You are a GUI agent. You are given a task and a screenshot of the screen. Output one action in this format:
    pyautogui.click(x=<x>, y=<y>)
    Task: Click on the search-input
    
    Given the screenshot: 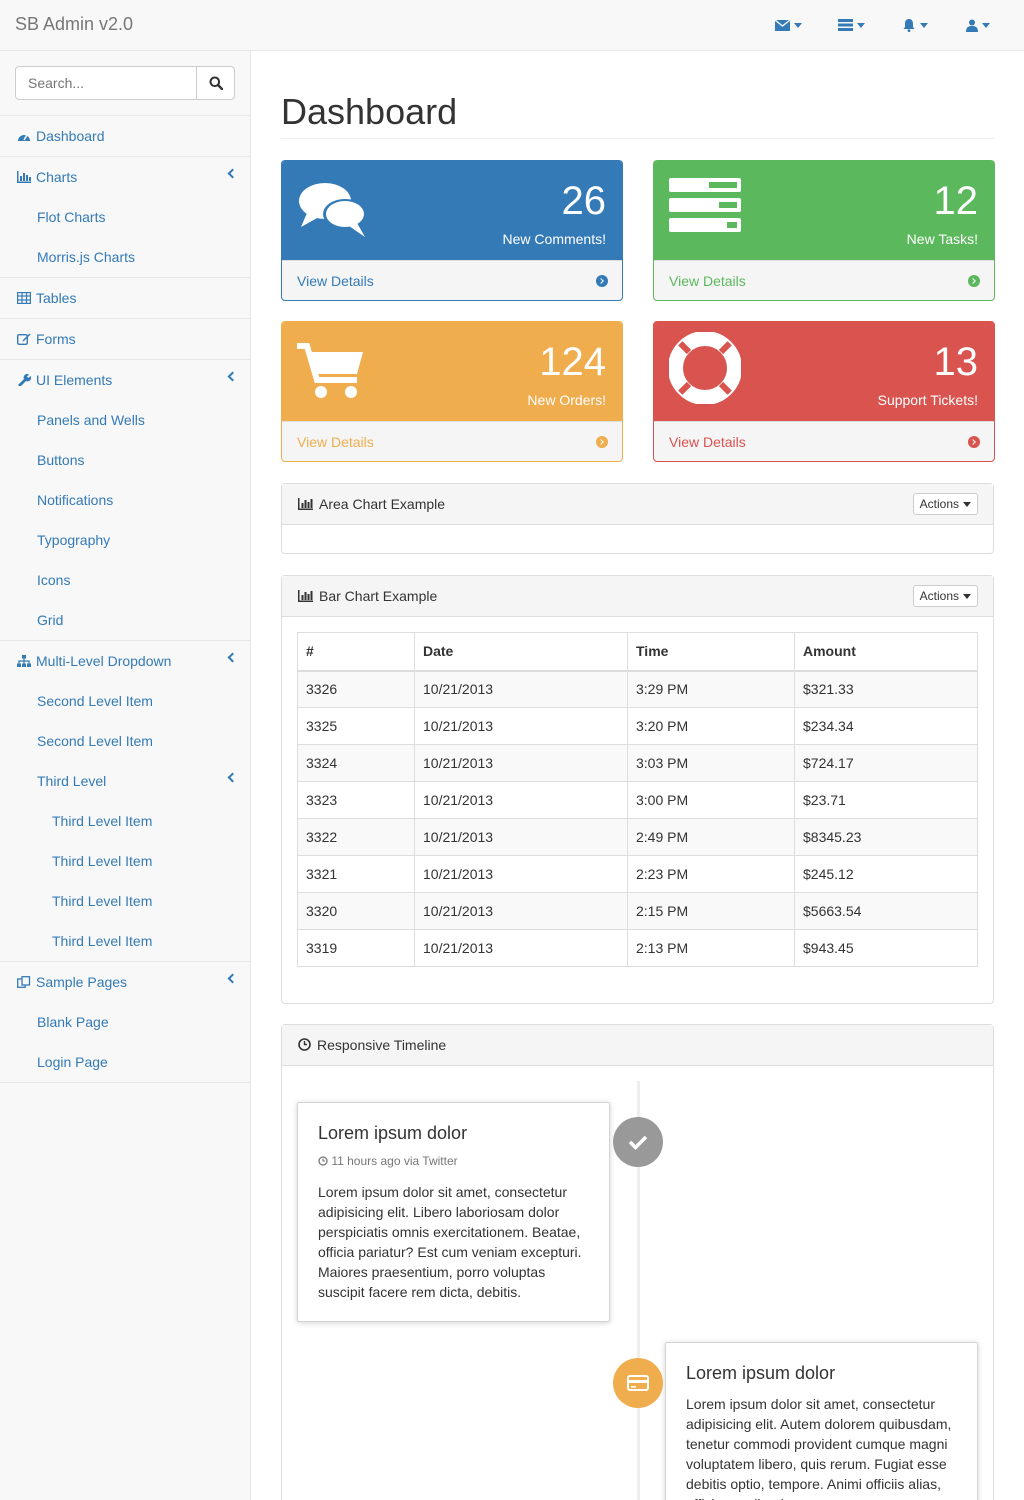 What is the action you would take?
    pyautogui.click(x=106, y=83)
    